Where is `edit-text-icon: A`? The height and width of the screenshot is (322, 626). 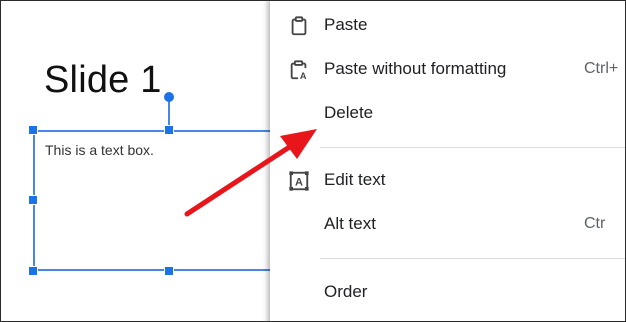 edit-text-icon: A is located at coordinates (299, 181).